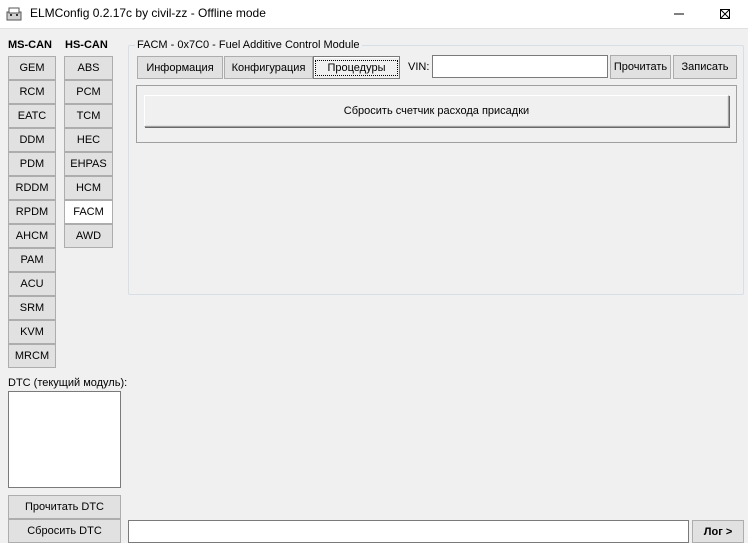 This screenshot has height=543, width=748. What do you see at coordinates (88, 164) in the screenshot?
I see `hs-can-module-button-4: EHPAS` at bounding box center [88, 164].